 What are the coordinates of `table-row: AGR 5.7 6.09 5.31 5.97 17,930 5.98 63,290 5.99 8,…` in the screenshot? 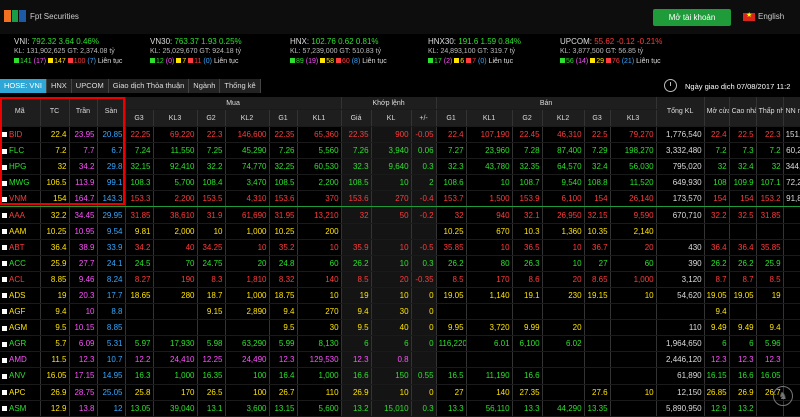 It's located at (400, 344).